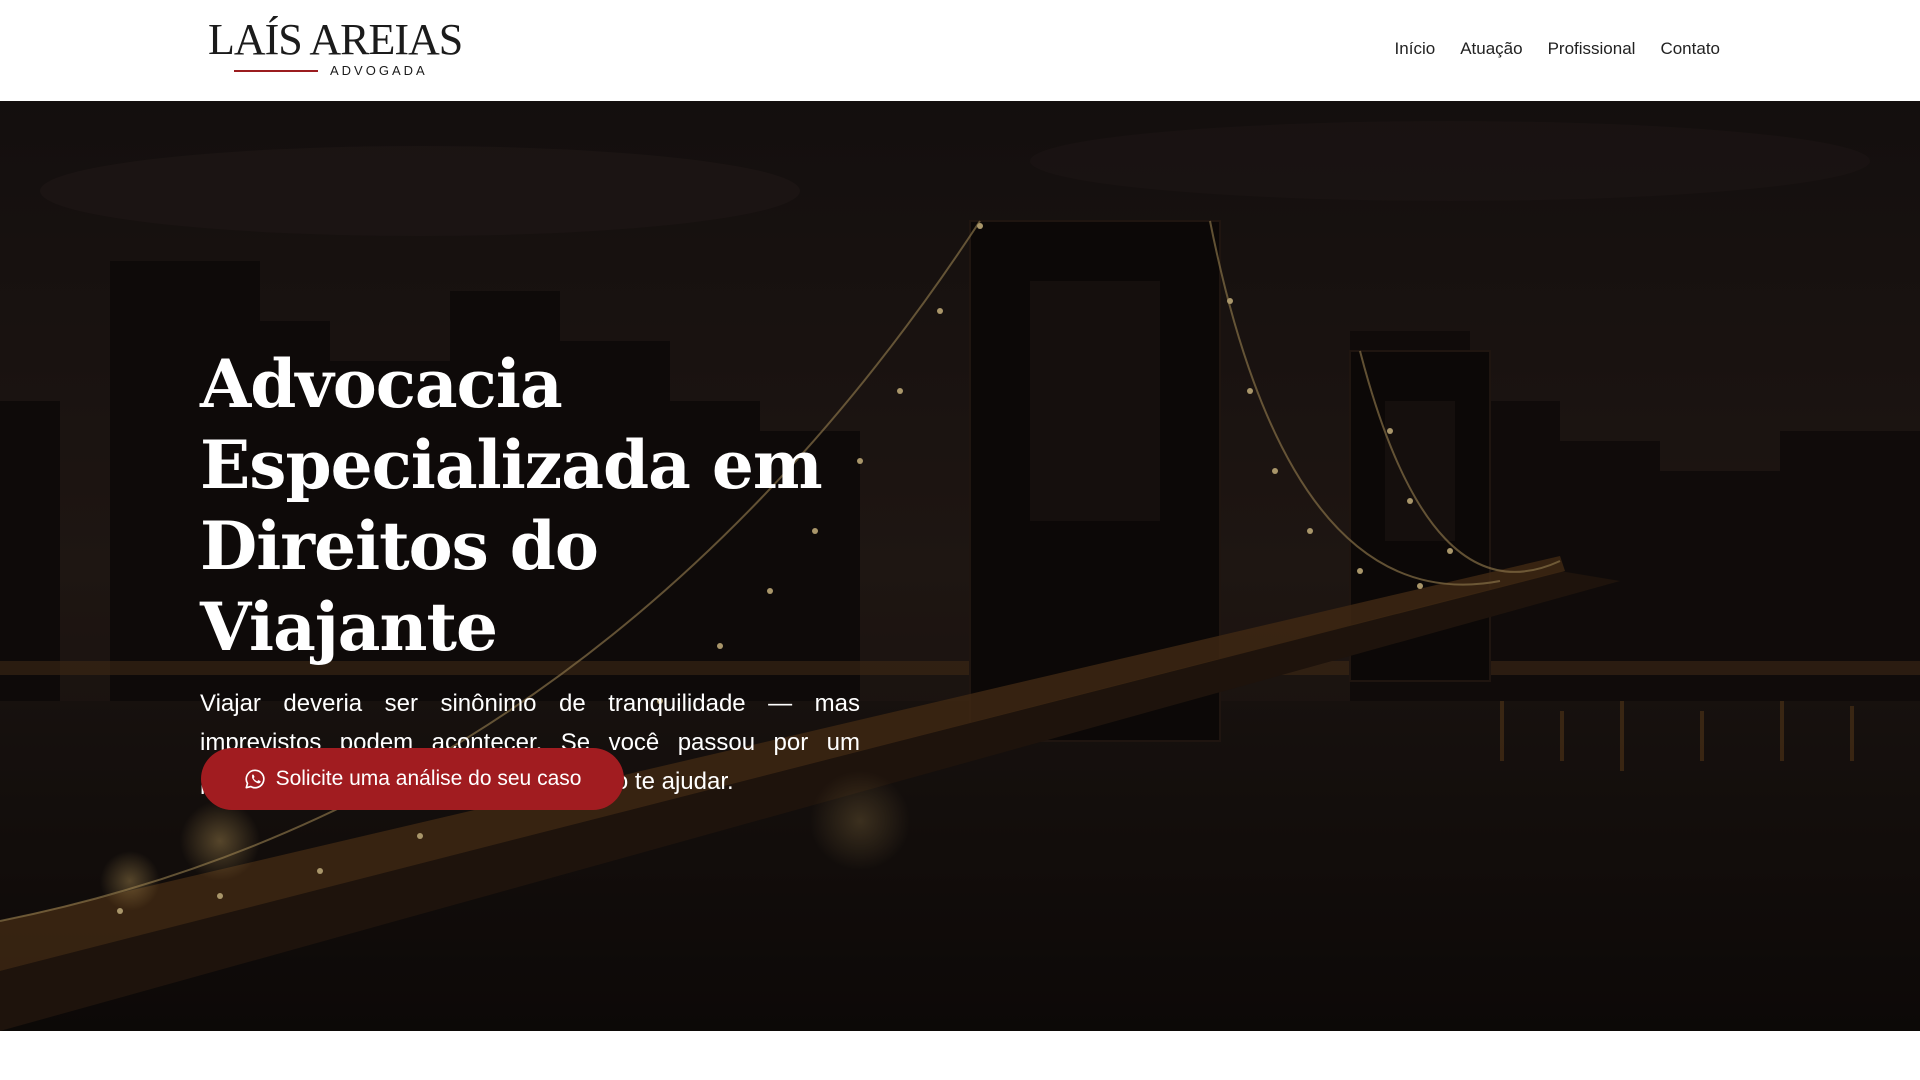 The height and width of the screenshot is (1080, 1920). Describe the element at coordinates (428, 778) in the screenshot. I see `cta-label: Solicite uma análise do seu caso` at that location.